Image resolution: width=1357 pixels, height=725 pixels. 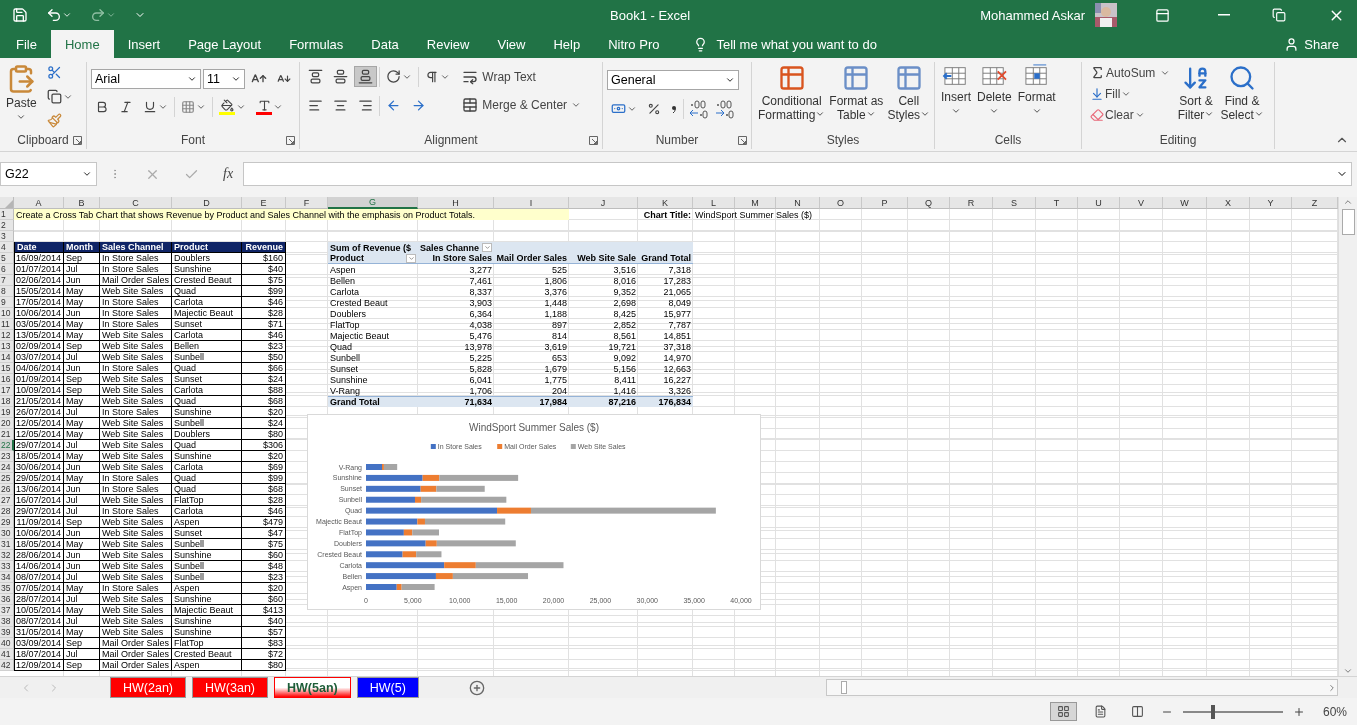 What do you see at coordinates (1141, 203) in the screenshot?
I see `column-header: V` at bounding box center [1141, 203].